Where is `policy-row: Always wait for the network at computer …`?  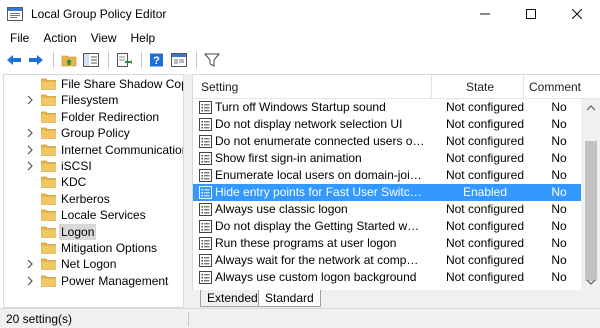
policy-row: Always wait for the network at computer … is located at coordinates (387, 260).